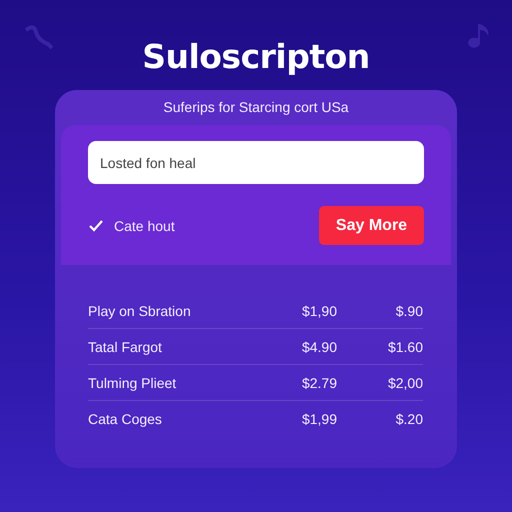  What do you see at coordinates (318, 310) in the screenshot?
I see `table-cell-text: $1,90` at bounding box center [318, 310].